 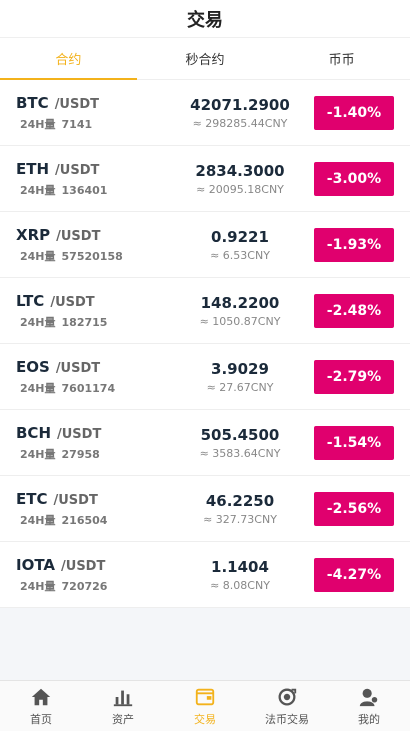 I want to click on change-badge: -4.27%, so click(x=354, y=574).